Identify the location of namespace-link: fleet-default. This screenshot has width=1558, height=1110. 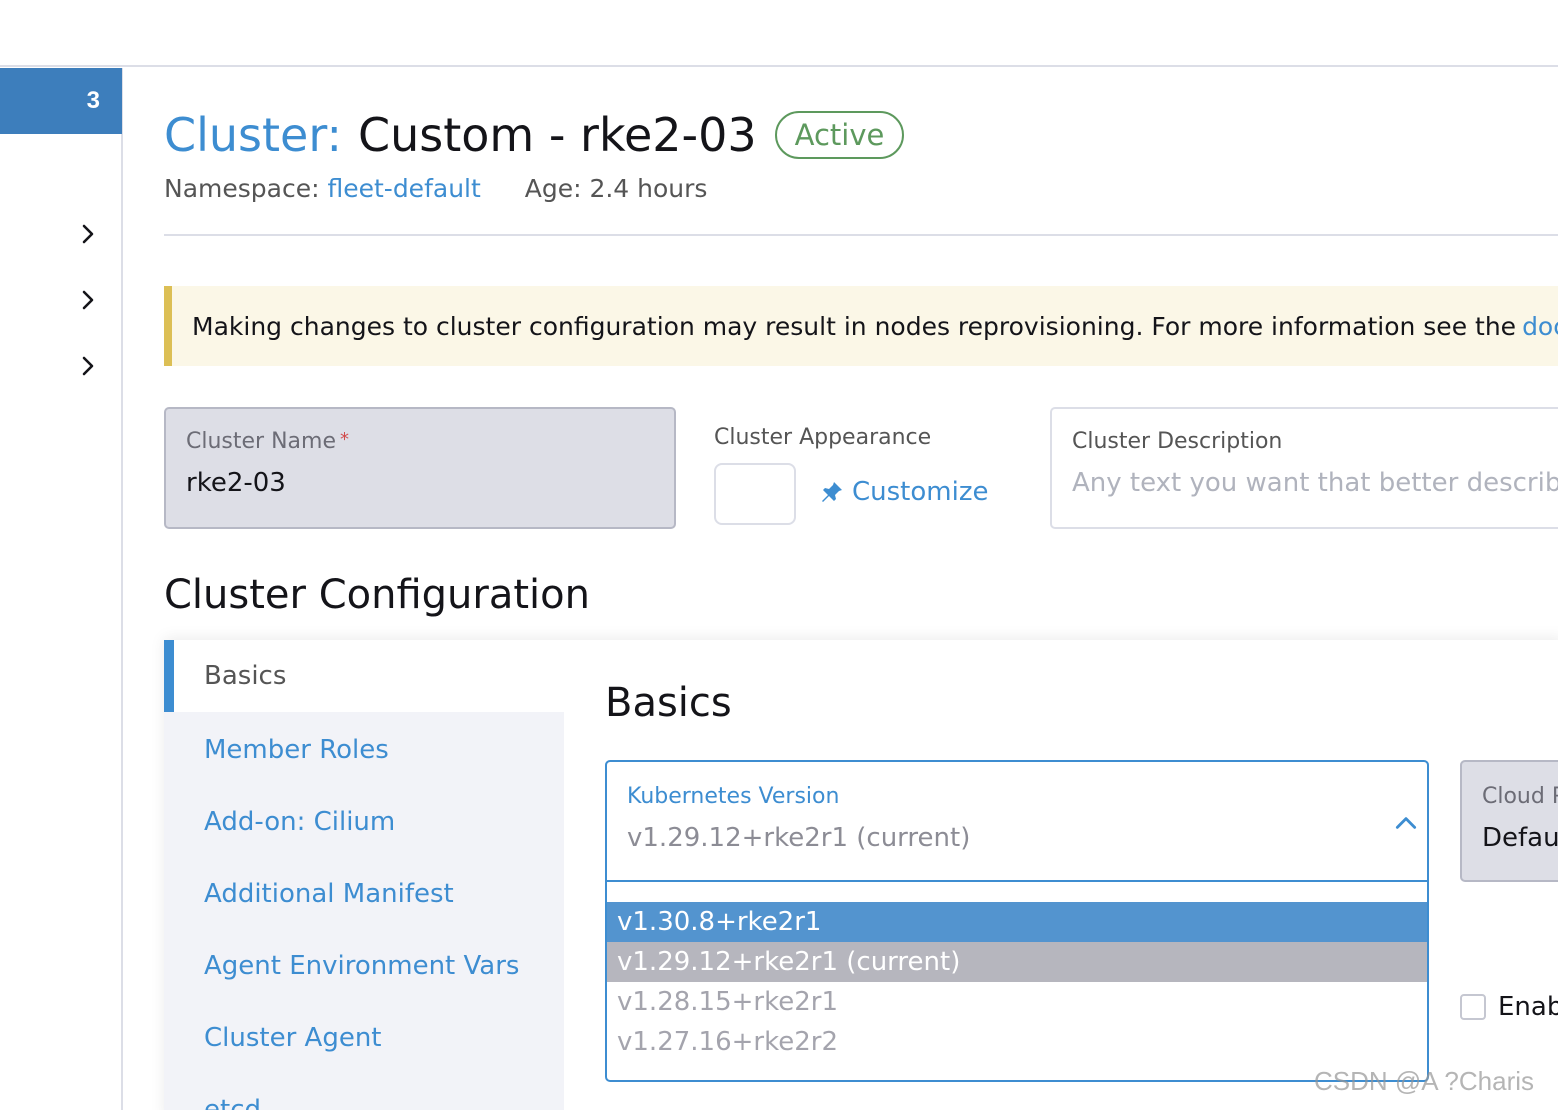
(403, 188).